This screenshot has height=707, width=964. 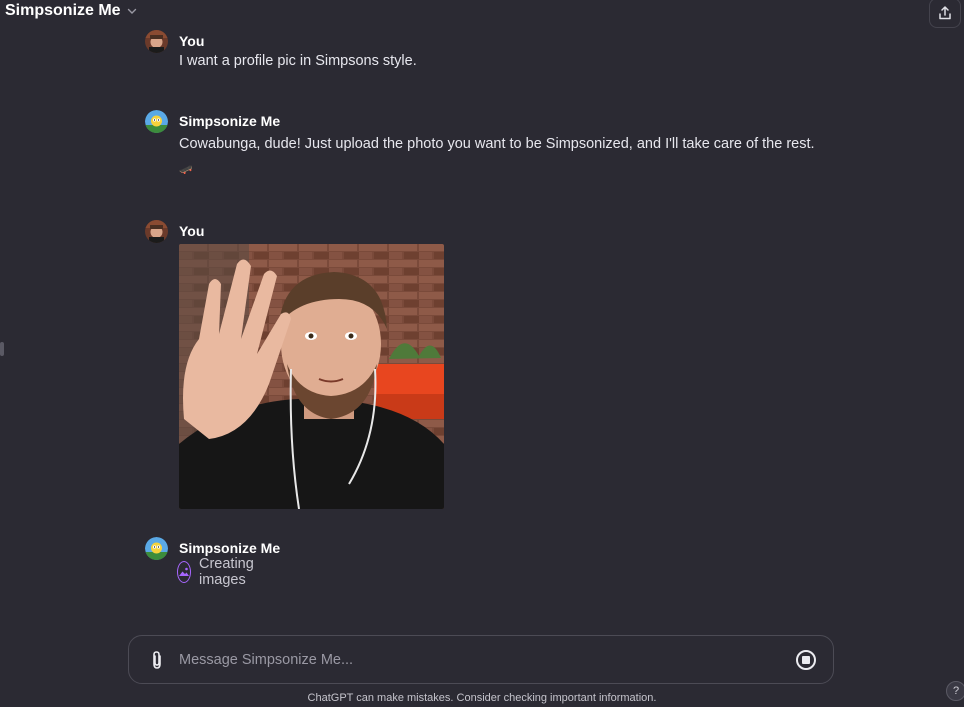 I want to click on help-button: ?, so click(x=955, y=691).